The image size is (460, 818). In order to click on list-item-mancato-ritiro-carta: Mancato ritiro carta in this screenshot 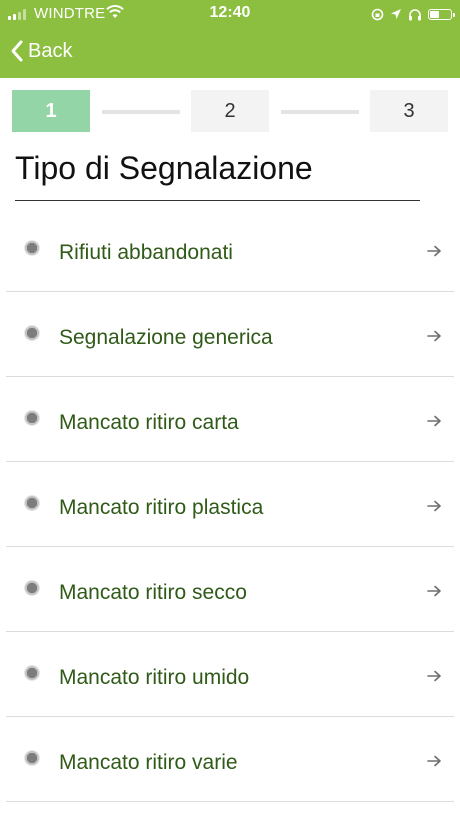, I will do `click(230, 419)`.